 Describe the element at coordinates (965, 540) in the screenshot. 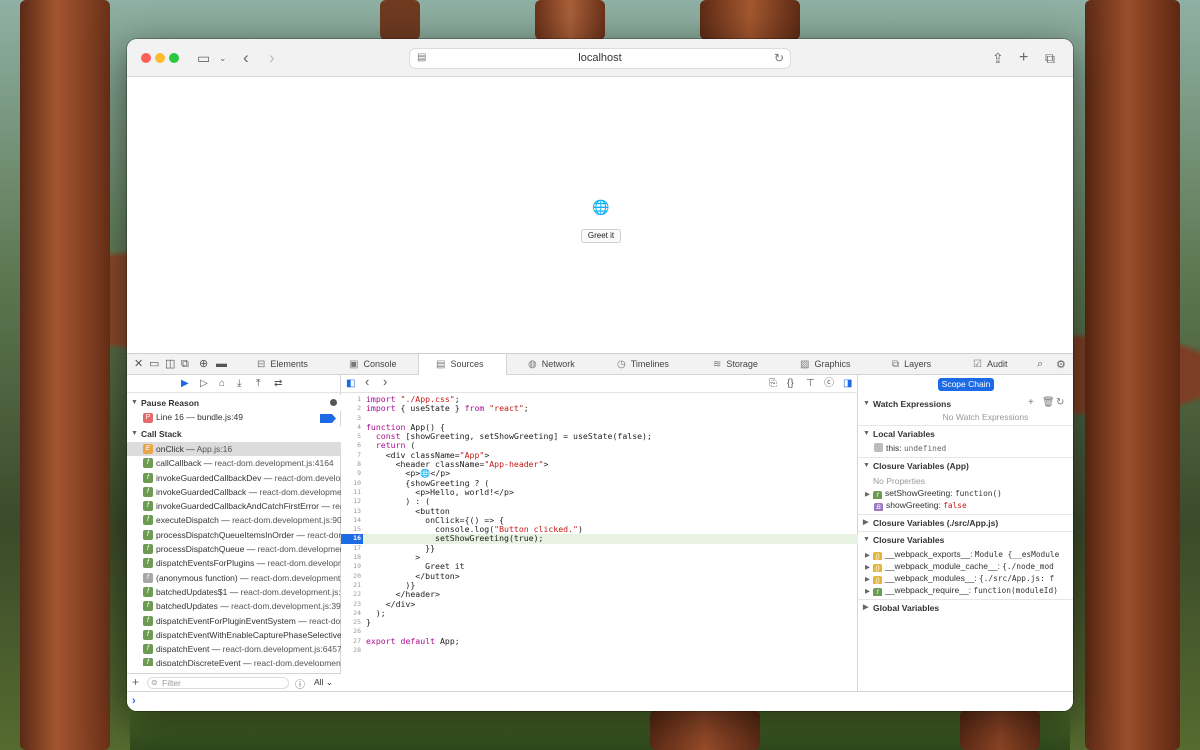

I see `closure-variables-header: ▼ Closure Variables` at that location.